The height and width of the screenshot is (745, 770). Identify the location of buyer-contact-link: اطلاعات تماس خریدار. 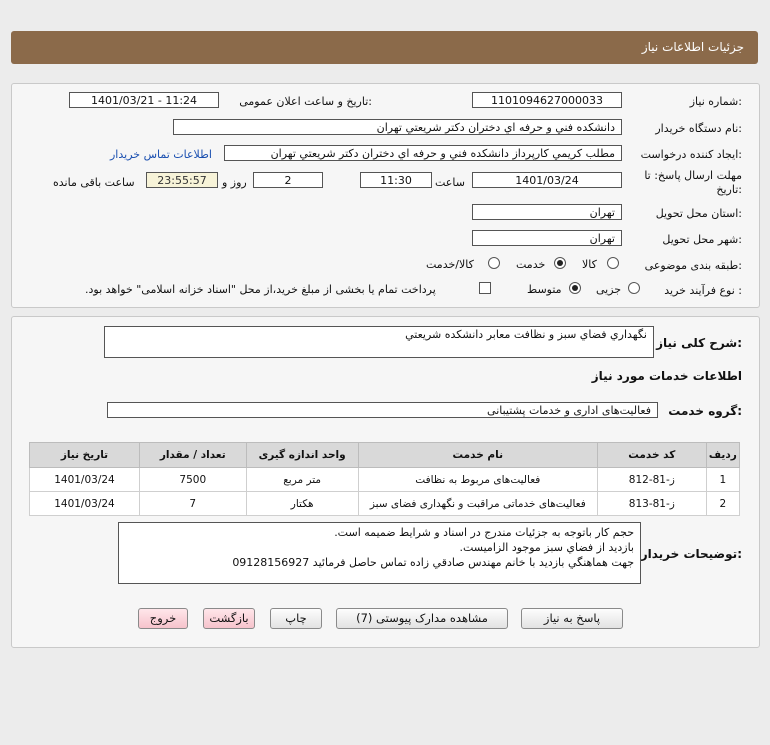
(161, 154).